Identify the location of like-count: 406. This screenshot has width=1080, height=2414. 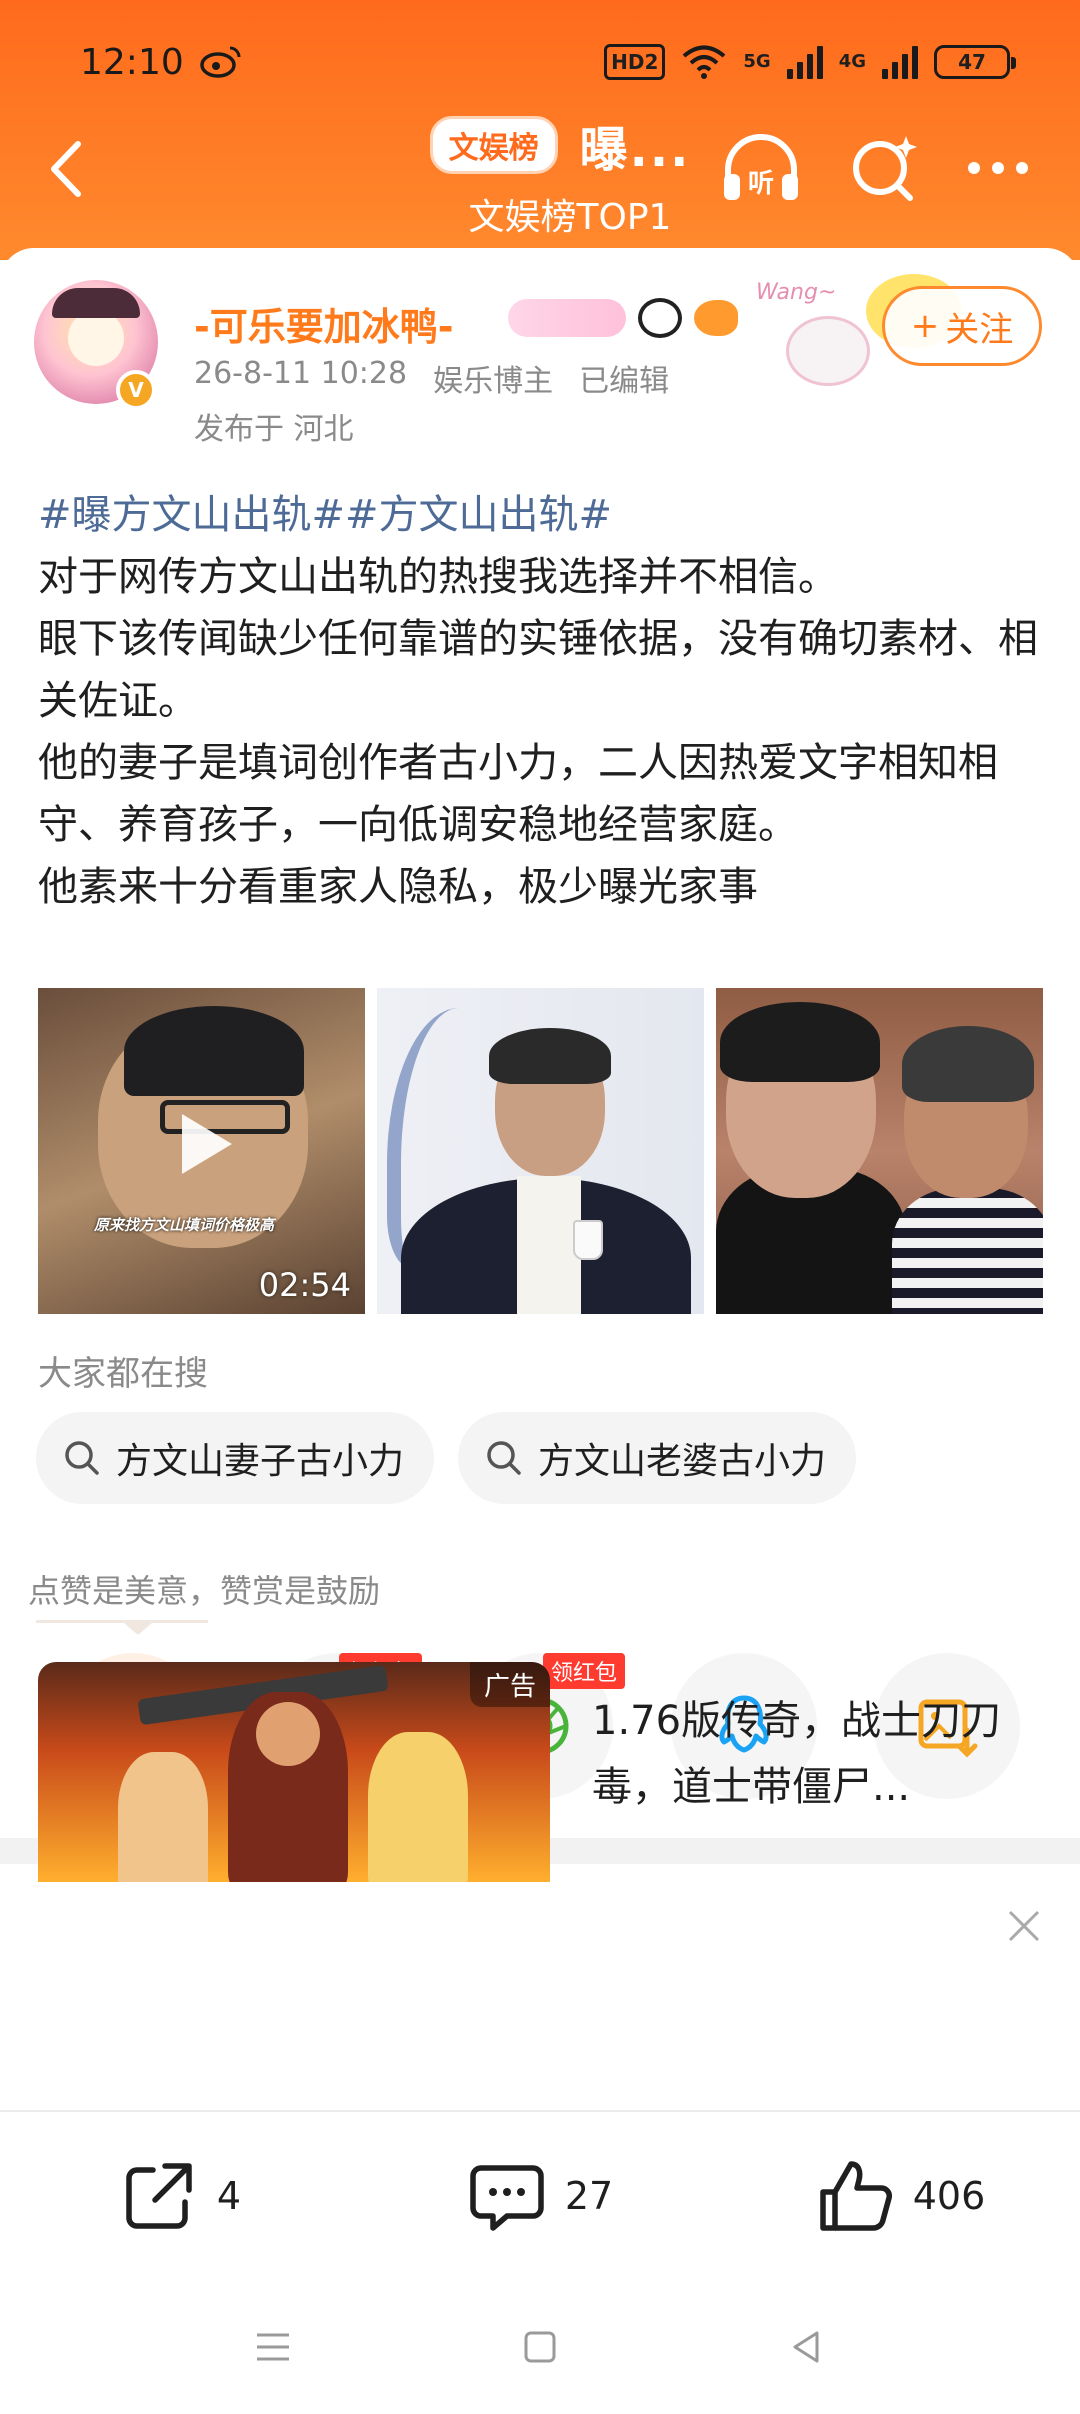
(949, 2196).